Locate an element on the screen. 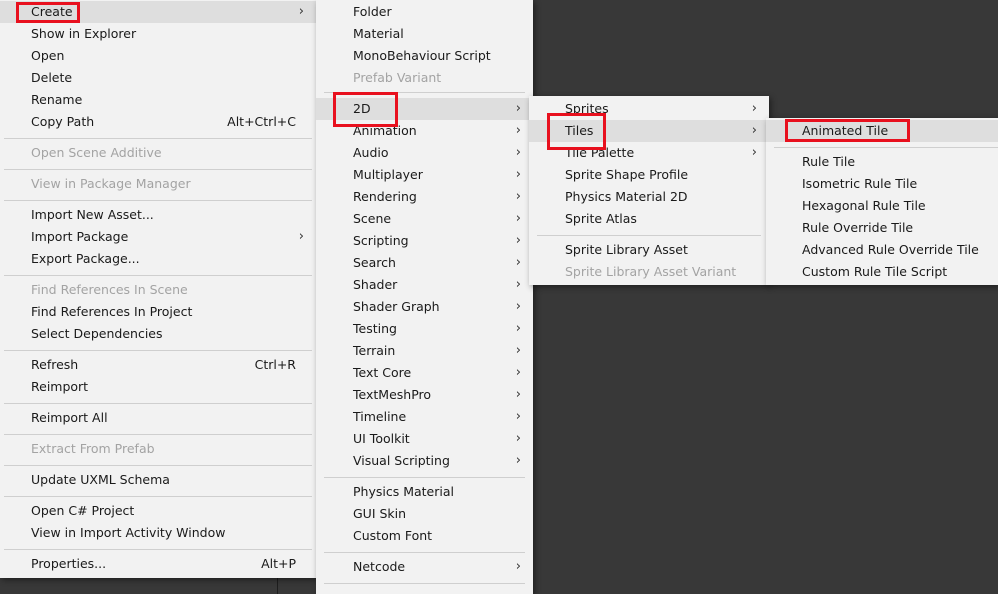 The width and height of the screenshot is (998, 594). menu-item-find-references-in-project: Find References In Project is located at coordinates (158, 312).